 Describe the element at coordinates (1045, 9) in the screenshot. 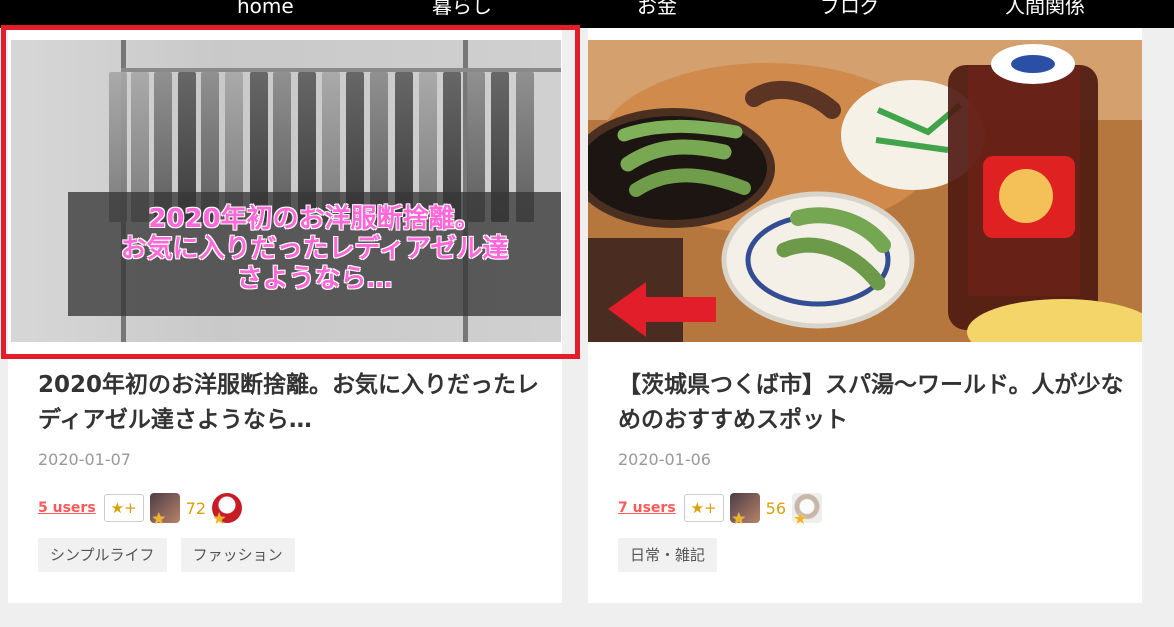

I see `nav-human-relations: 人間関係` at that location.